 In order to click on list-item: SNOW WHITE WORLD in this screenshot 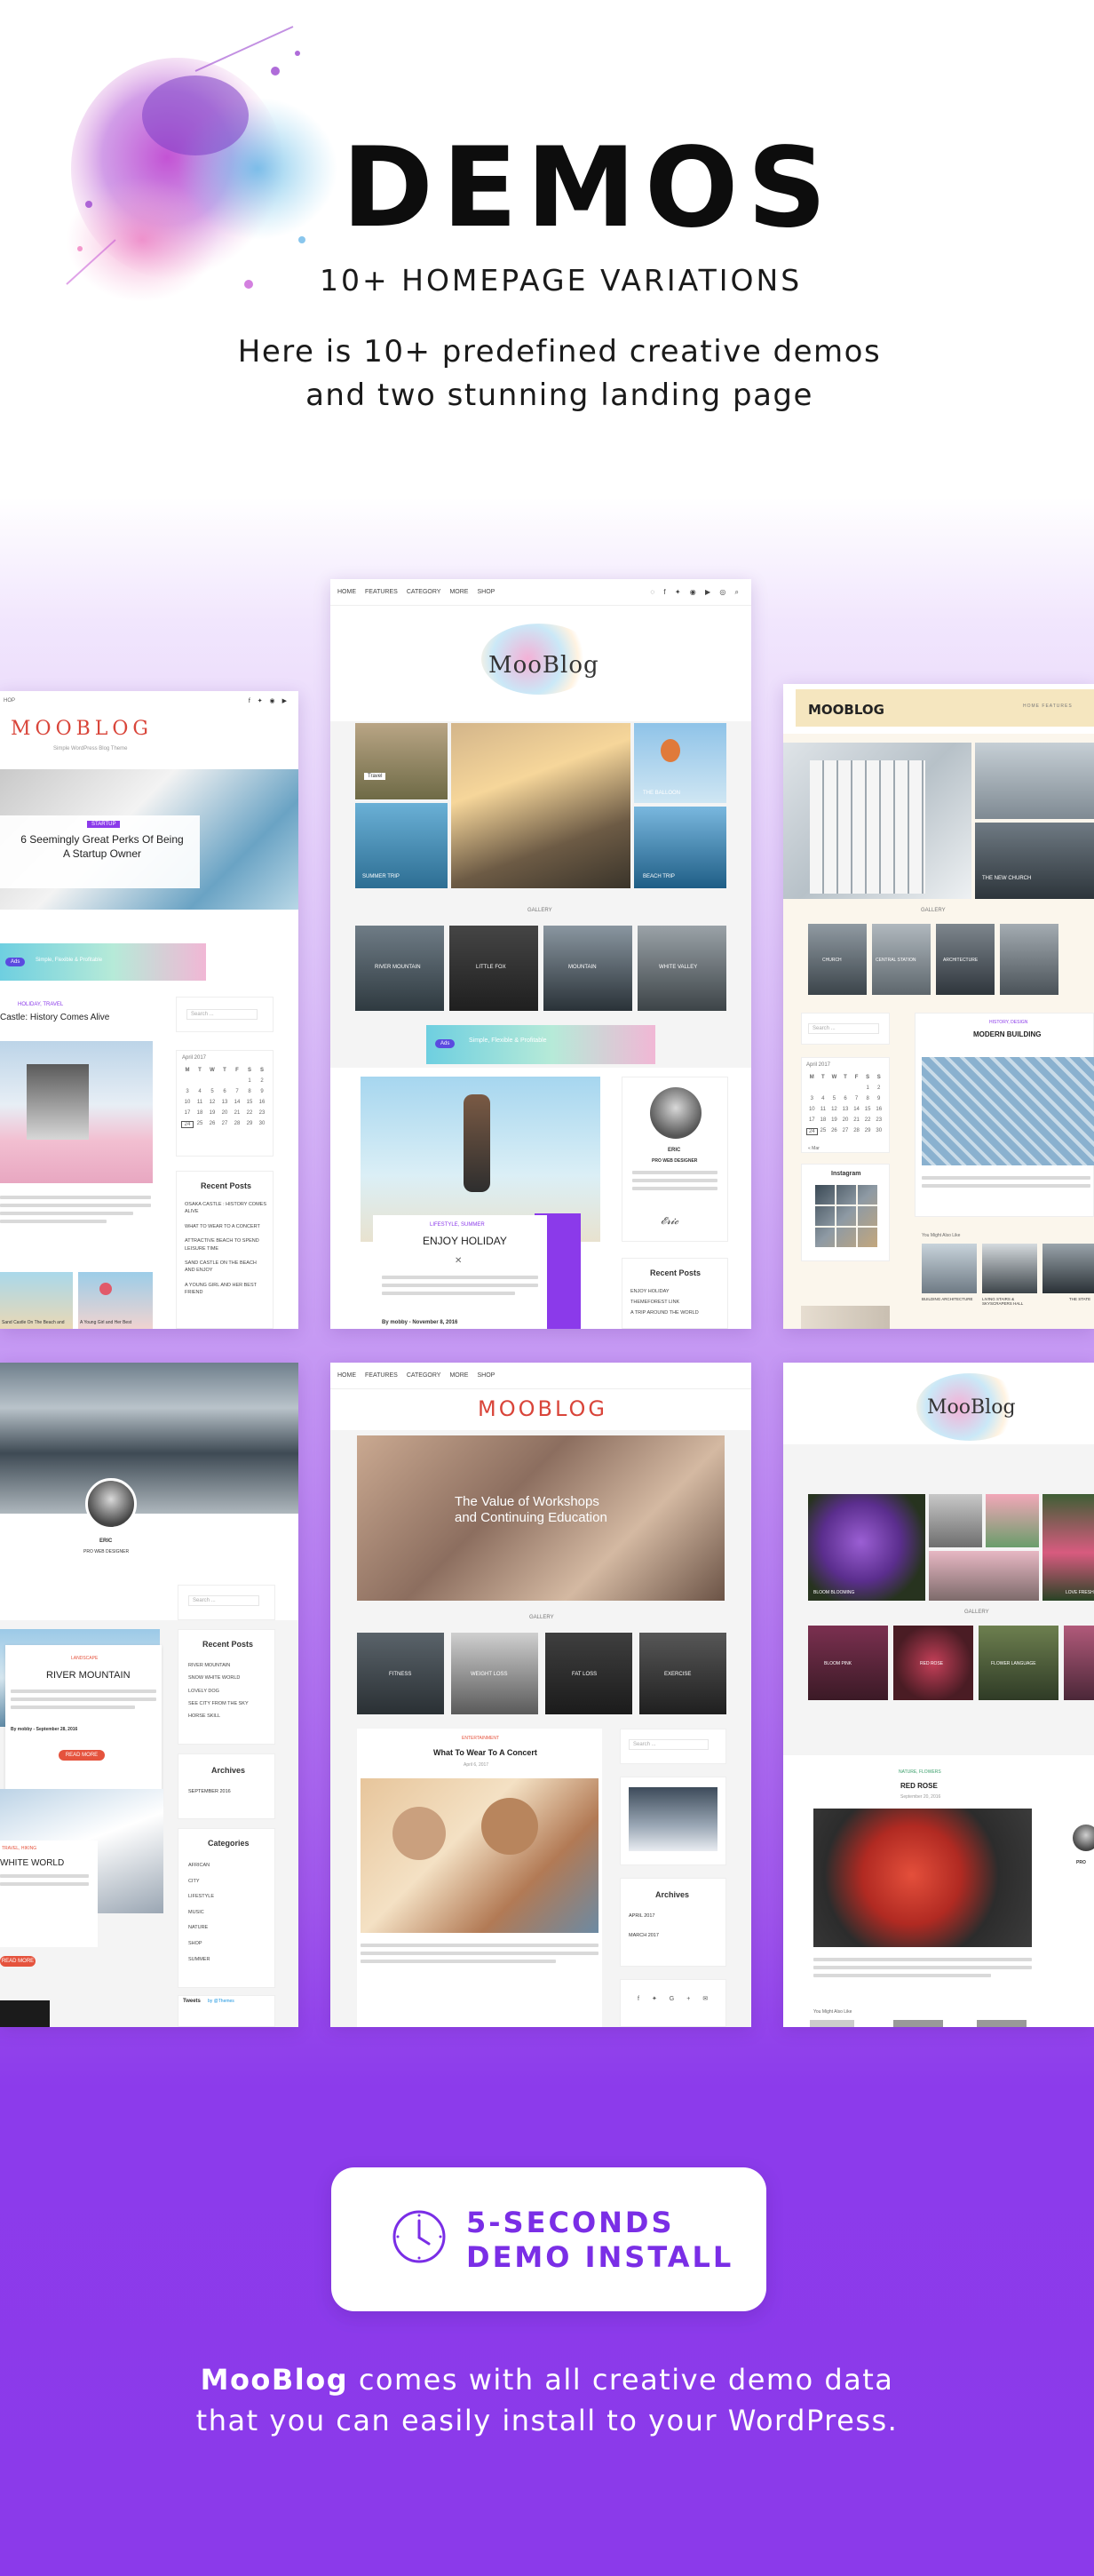, I will do `click(219, 1678)`.